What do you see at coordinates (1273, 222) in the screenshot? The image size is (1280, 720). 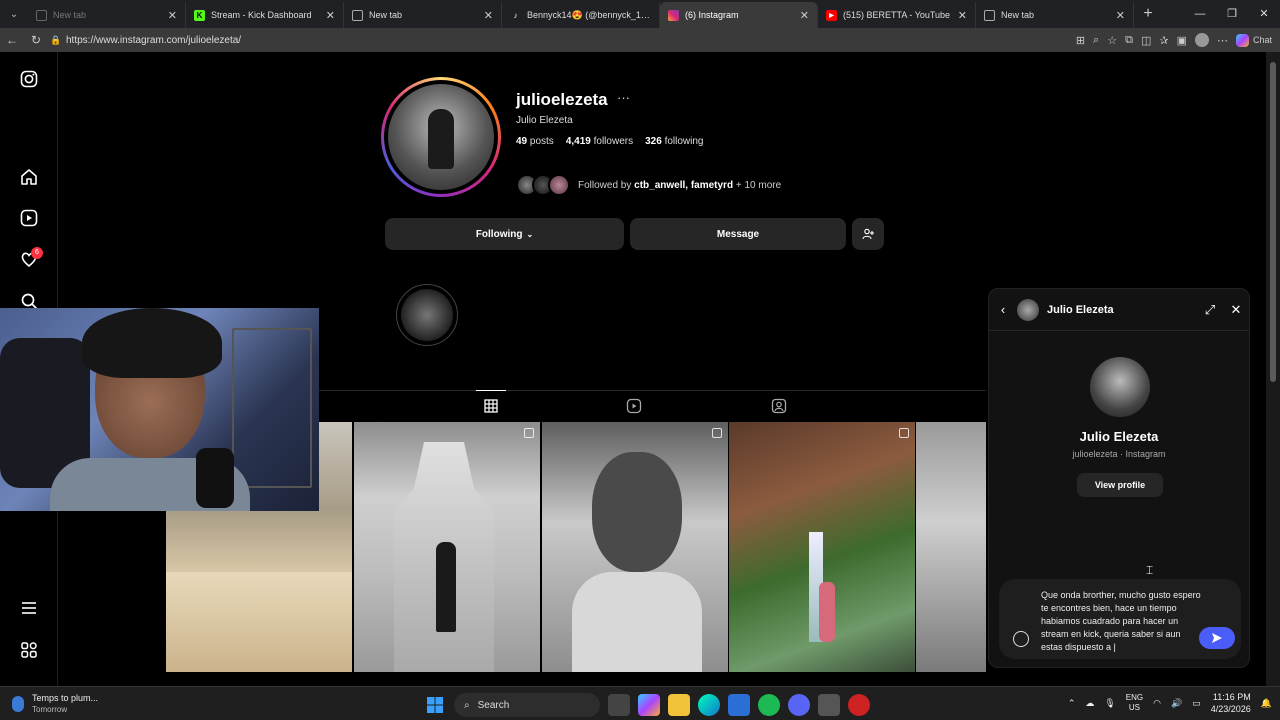 I see `scrollbar-thumb` at bounding box center [1273, 222].